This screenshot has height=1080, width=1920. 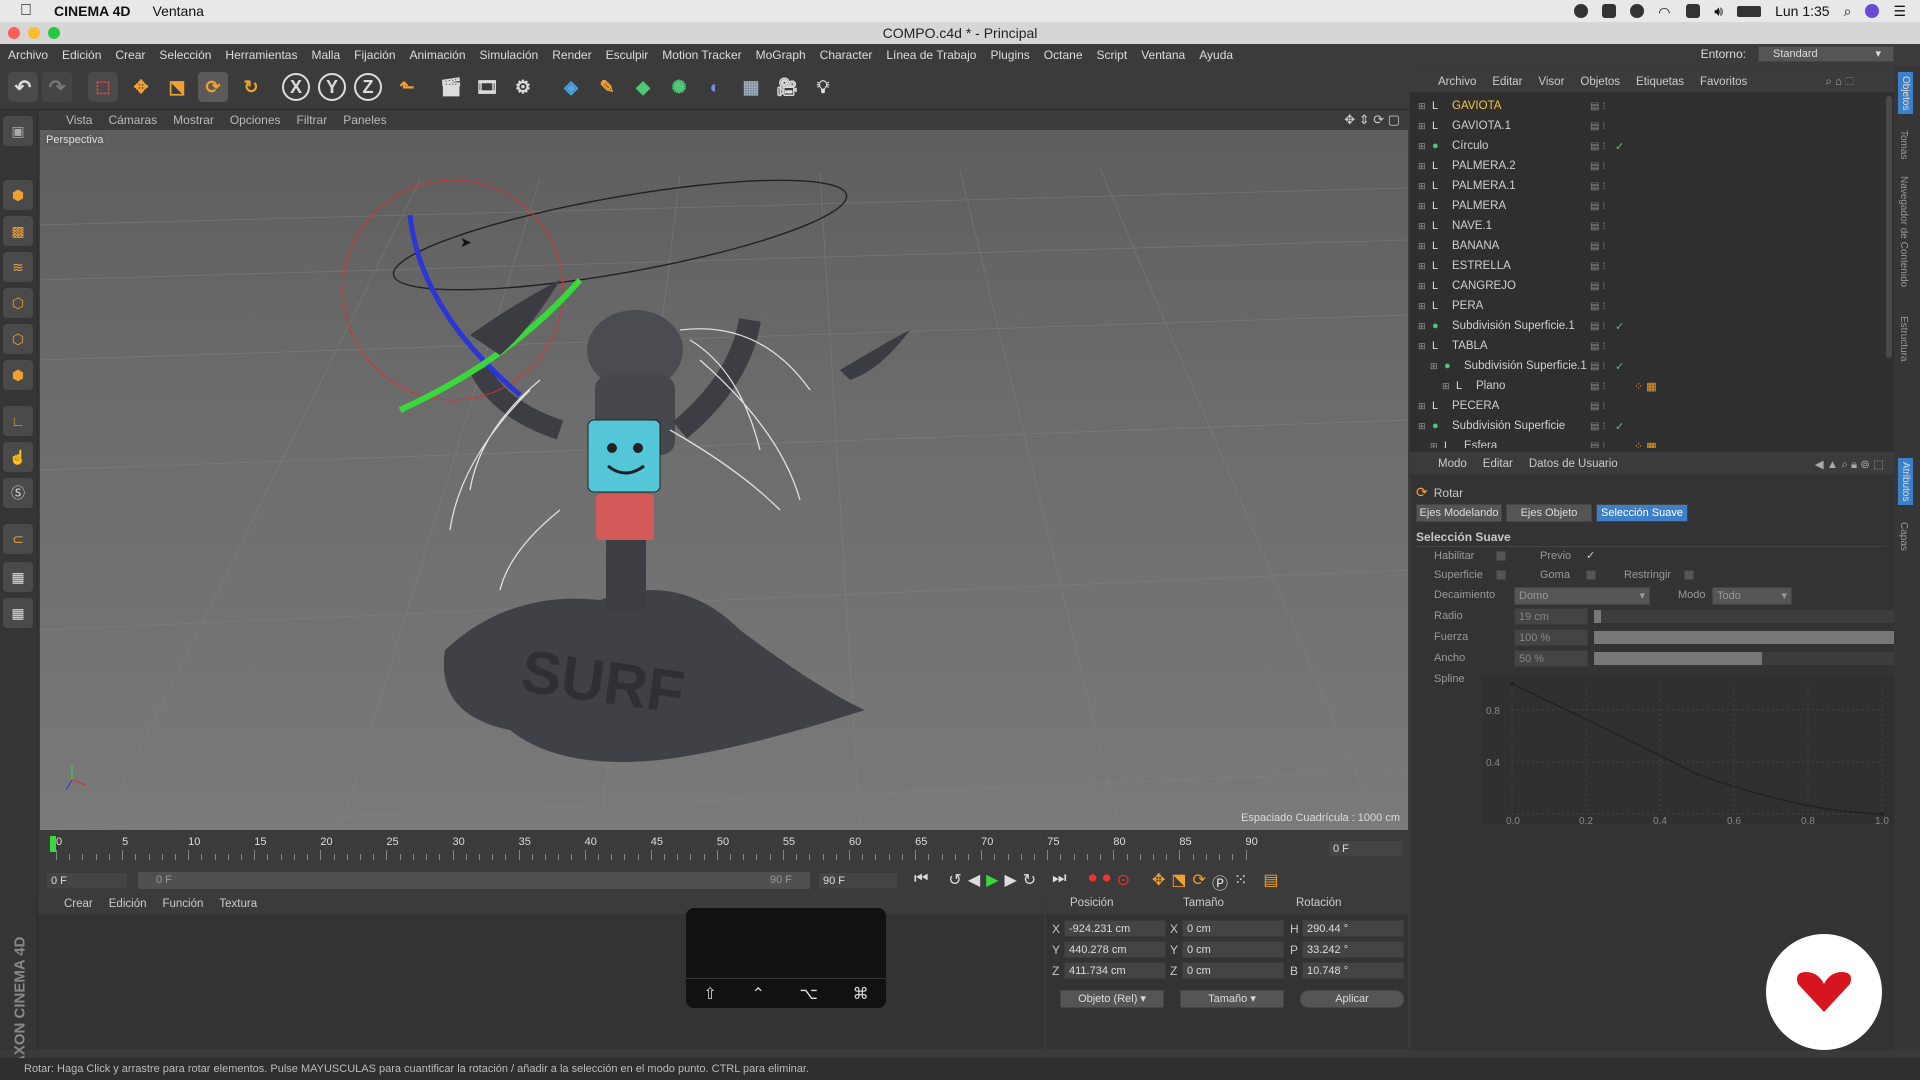 I want to click on key-scale-icon: ⬔, so click(x=1178, y=882).